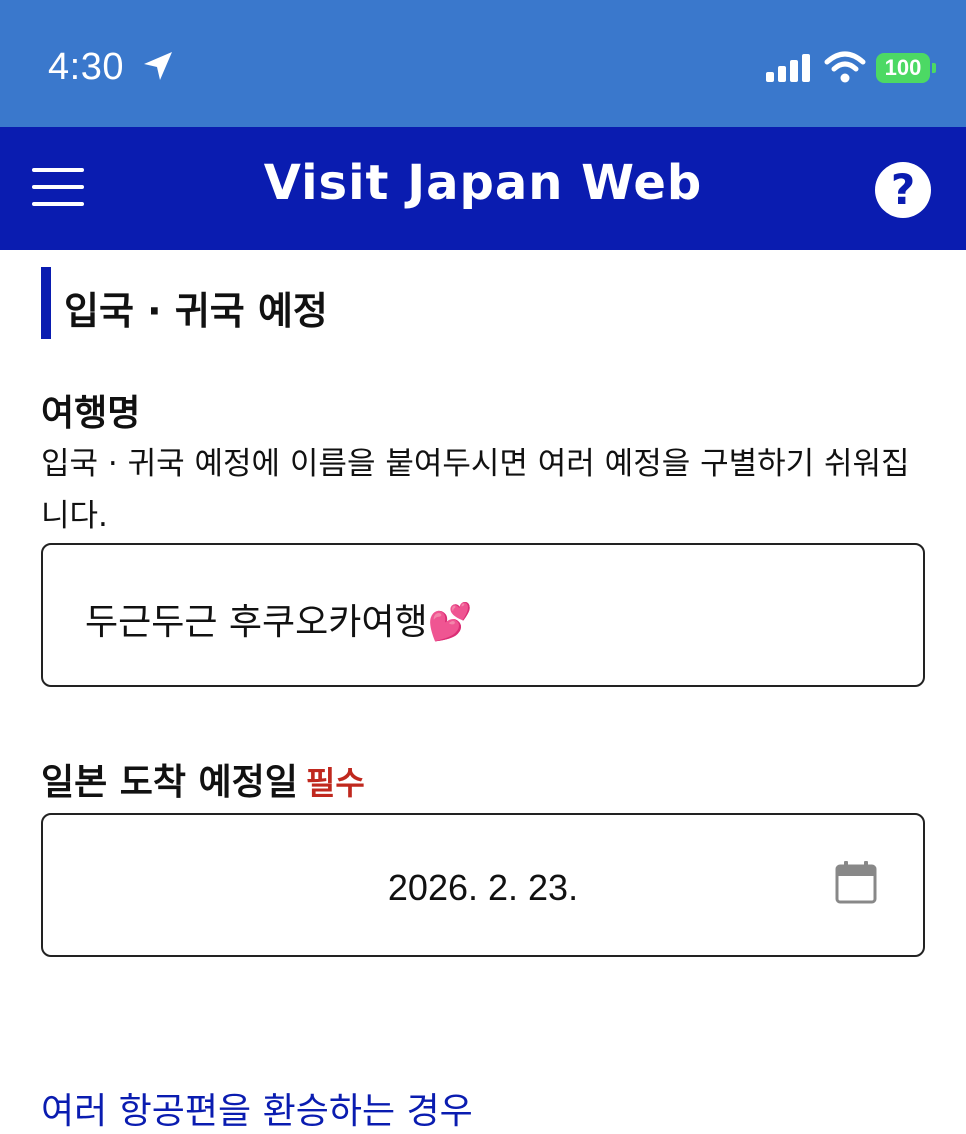  I want to click on section-accent-bar, so click(46, 303).